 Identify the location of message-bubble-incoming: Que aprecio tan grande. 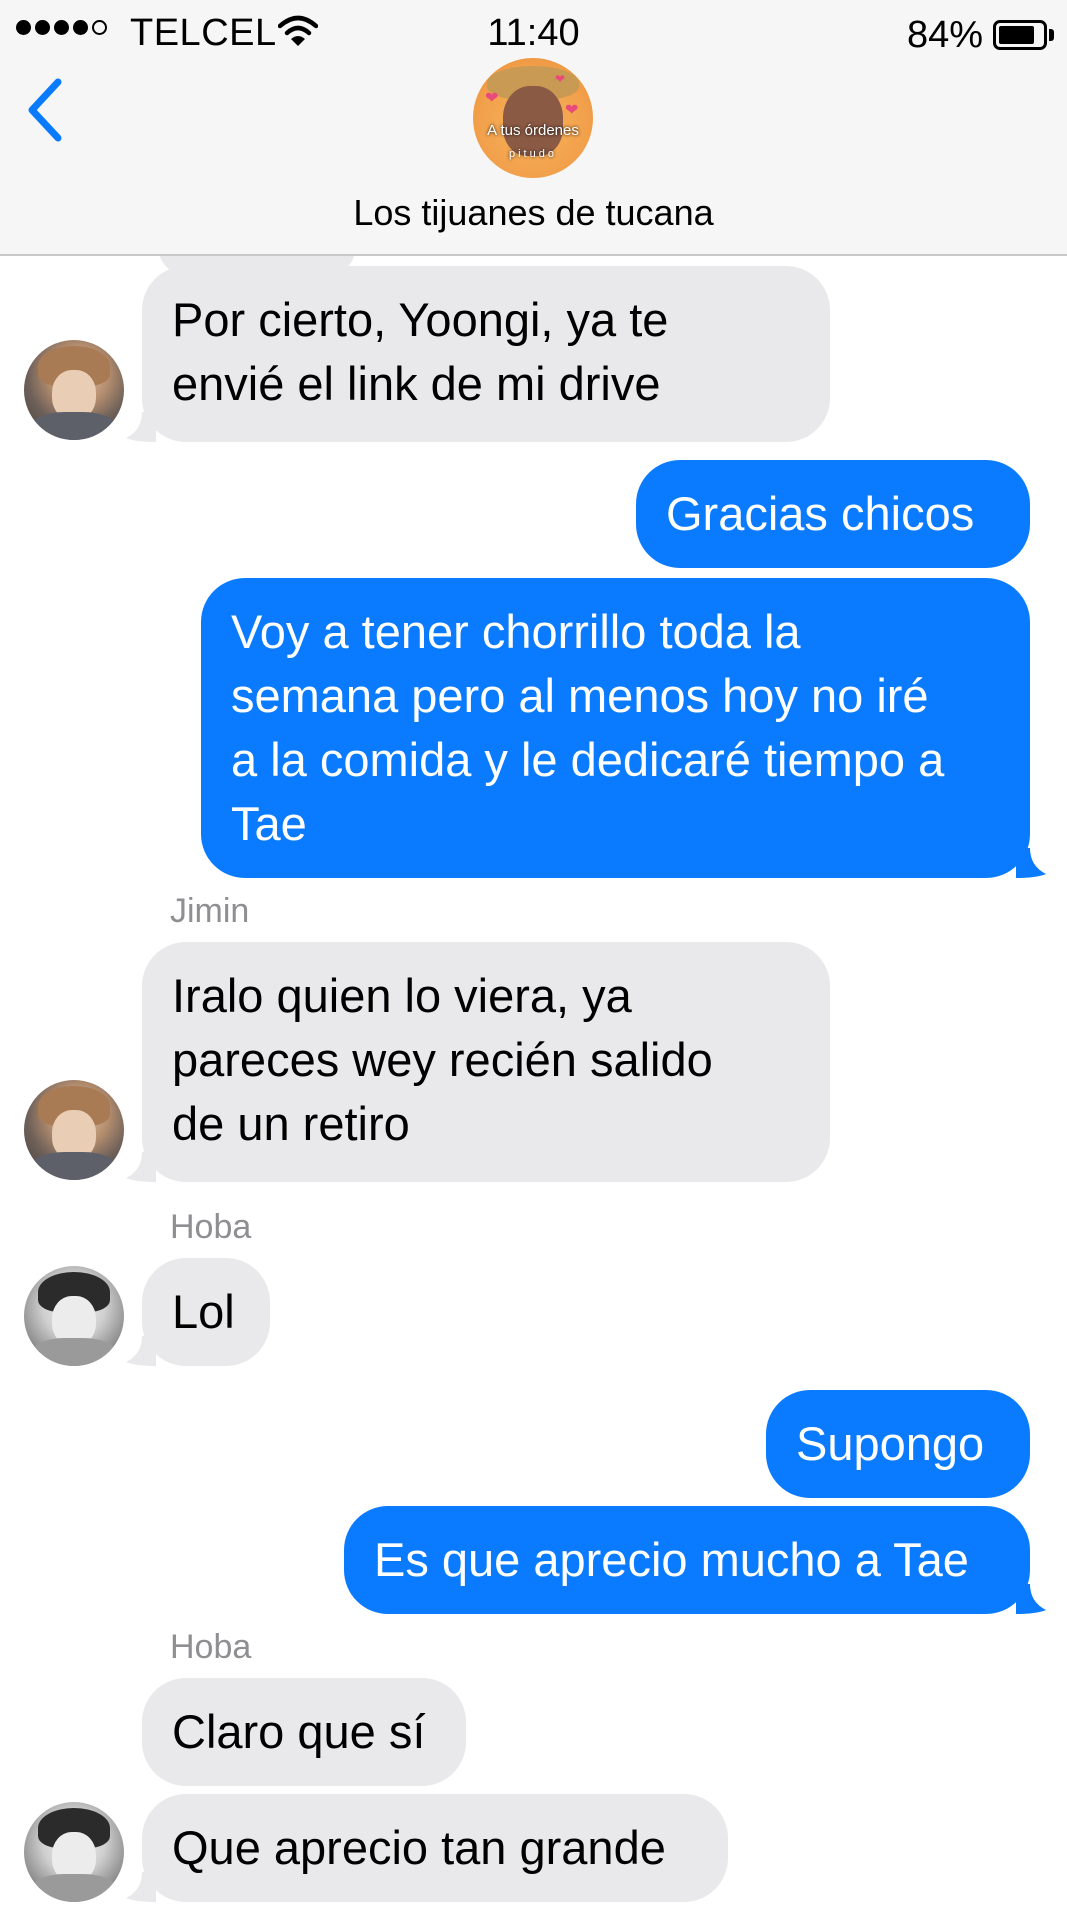
(435, 1848).